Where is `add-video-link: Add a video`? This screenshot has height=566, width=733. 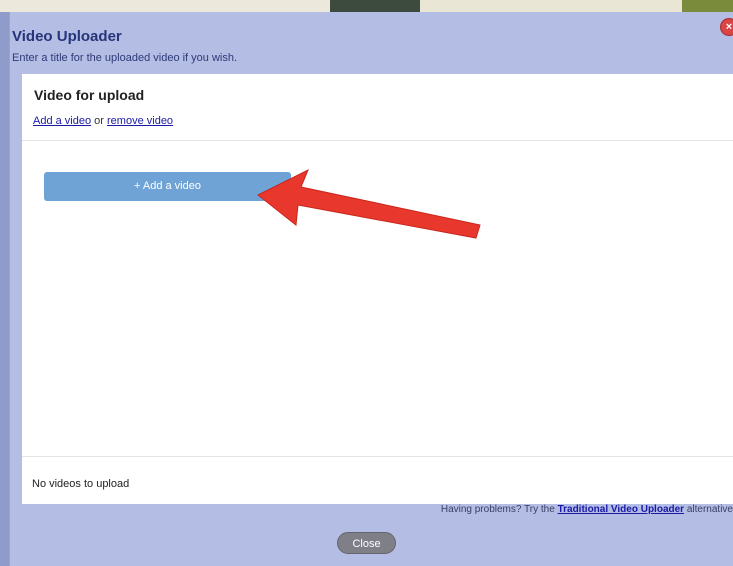 add-video-link: Add a video is located at coordinates (62, 121).